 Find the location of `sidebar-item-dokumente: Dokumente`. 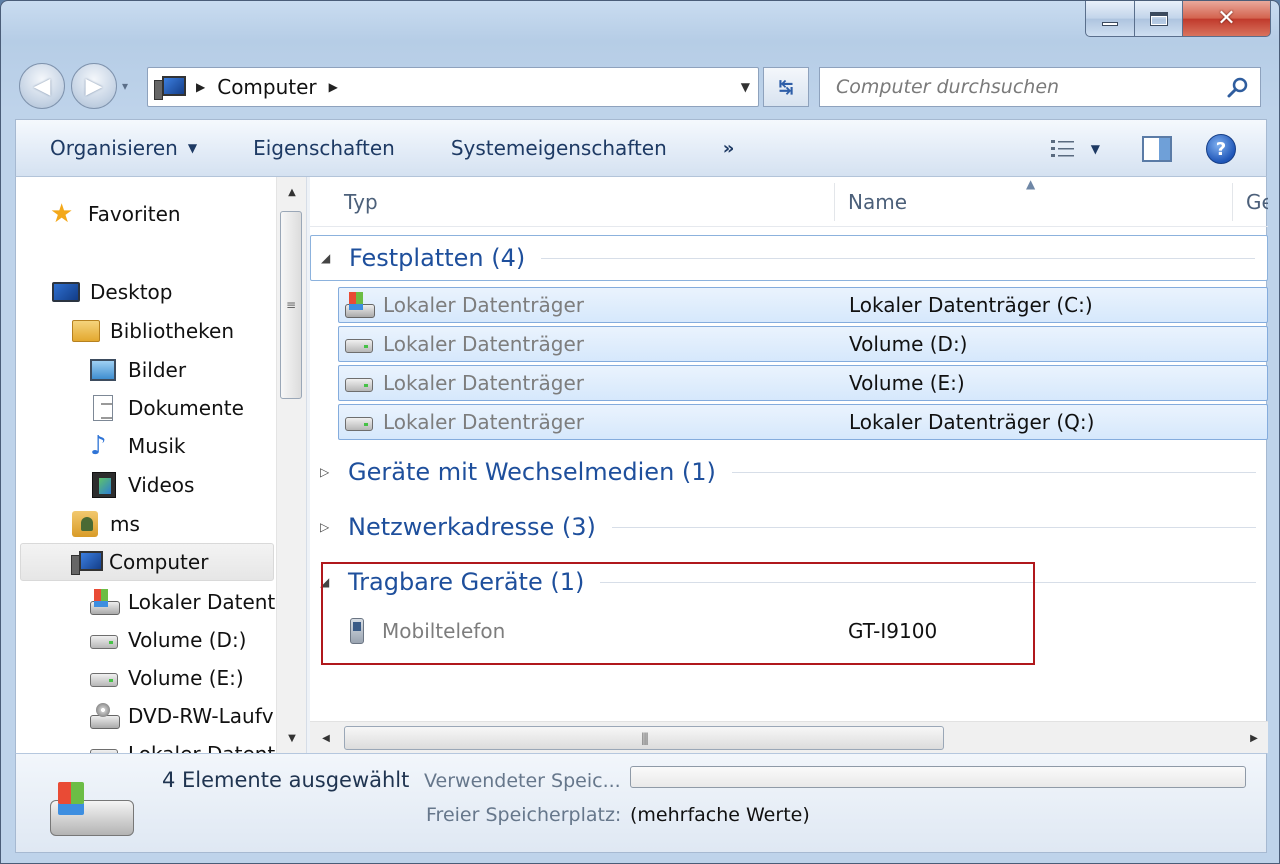

sidebar-item-dokumente: Dokumente is located at coordinates (167, 408).